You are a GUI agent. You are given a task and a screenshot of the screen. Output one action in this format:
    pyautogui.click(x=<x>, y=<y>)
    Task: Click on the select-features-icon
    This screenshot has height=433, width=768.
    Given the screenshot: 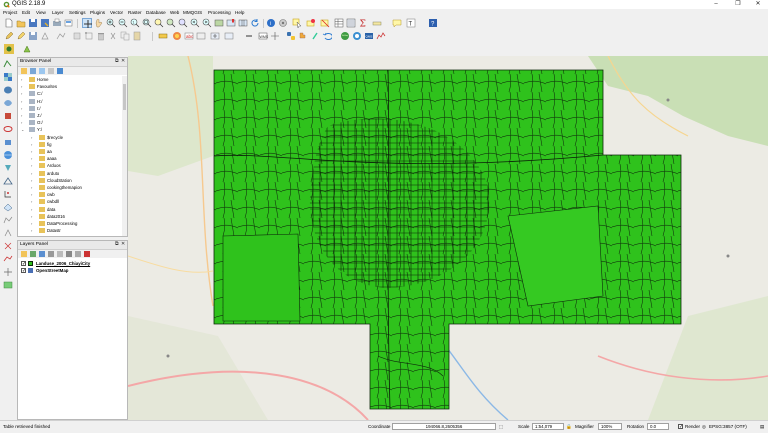 What is the action you would take?
    pyautogui.click(x=297, y=23)
    